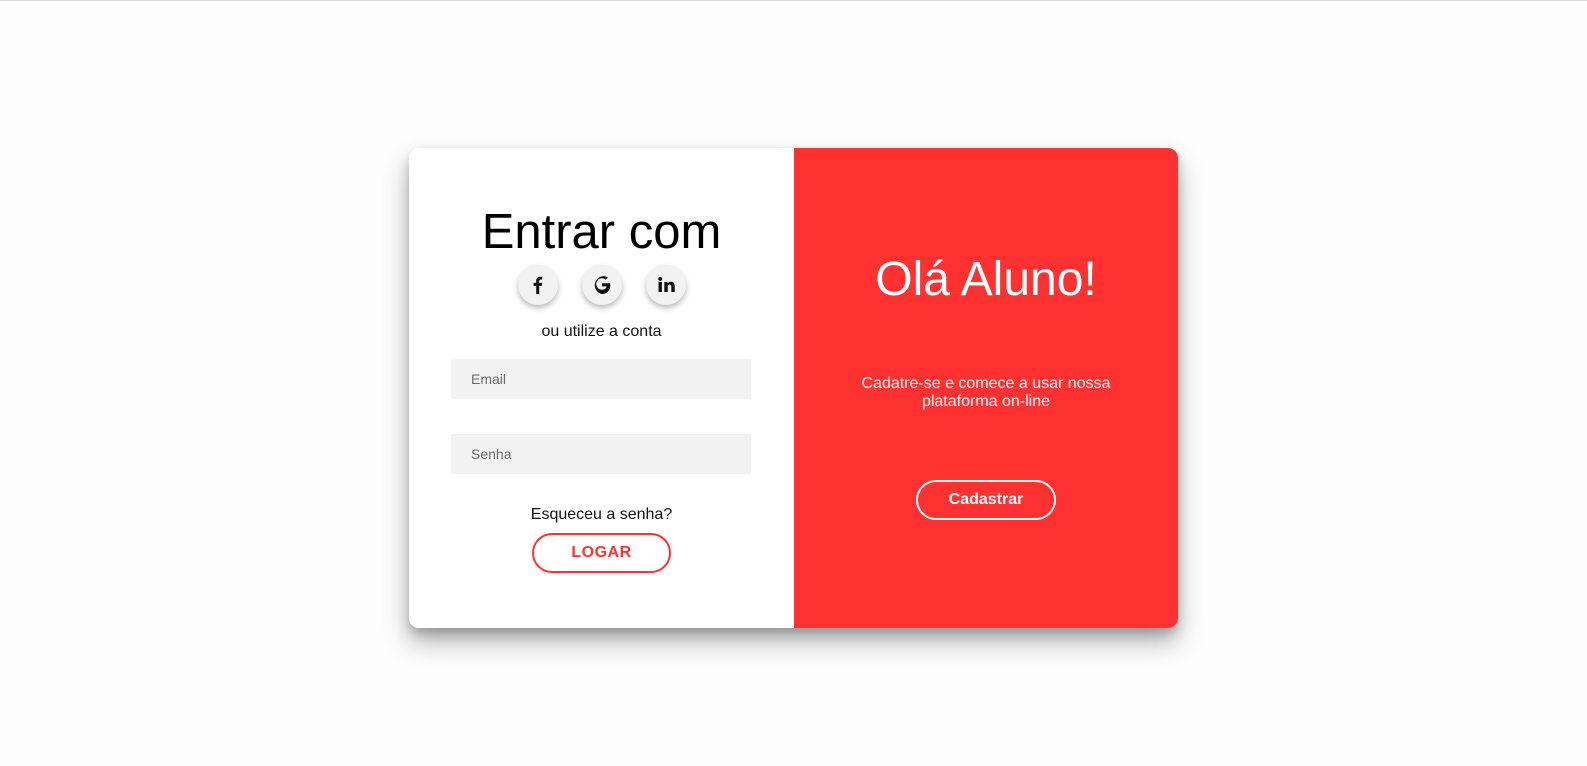 The height and width of the screenshot is (766, 1587). What do you see at coordinates (601, 379) in the screenshot?
I see `email-field` at bounding box center [601, 379].